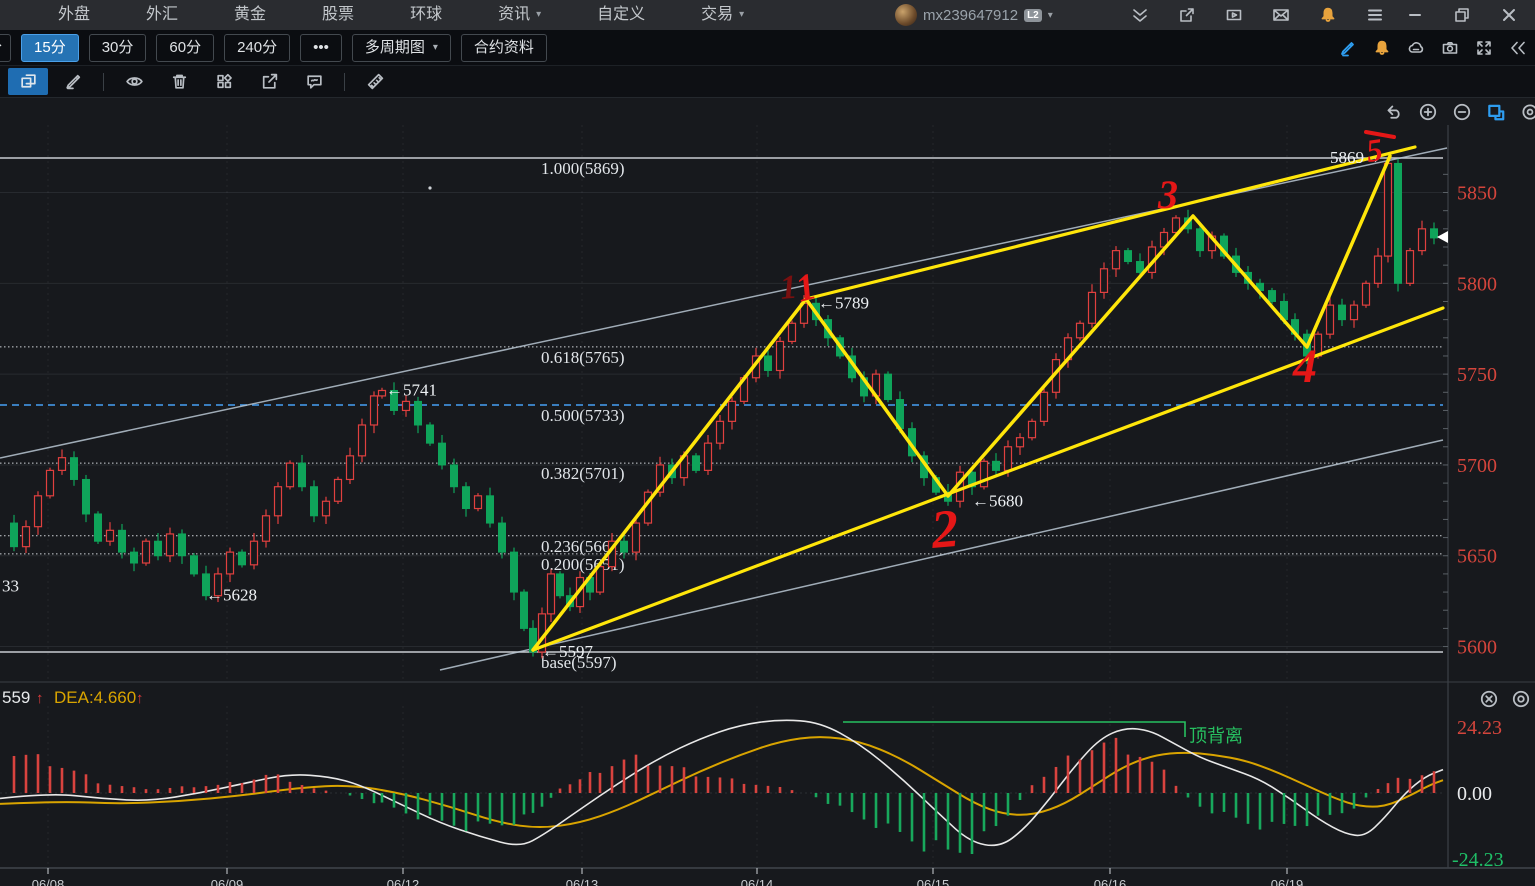 Image resolution: width=1535 pixels, height=886 pixels. Describe the element at coordinates (1233, 15) in the screenshot. I see `video-icon` at that location.